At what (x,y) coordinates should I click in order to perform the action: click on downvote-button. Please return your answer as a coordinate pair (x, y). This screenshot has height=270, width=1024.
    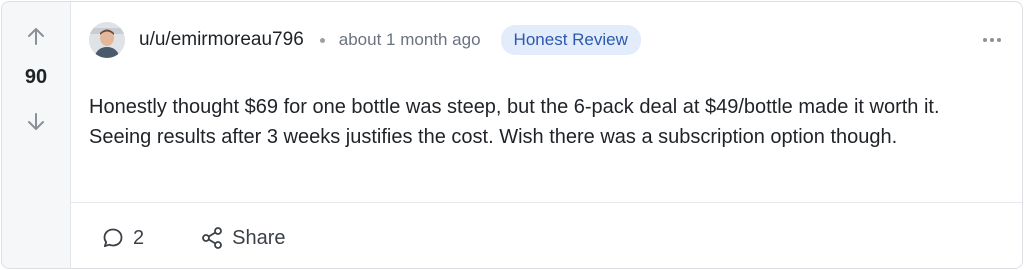
    Looking at the image, I should click on (36, 122).